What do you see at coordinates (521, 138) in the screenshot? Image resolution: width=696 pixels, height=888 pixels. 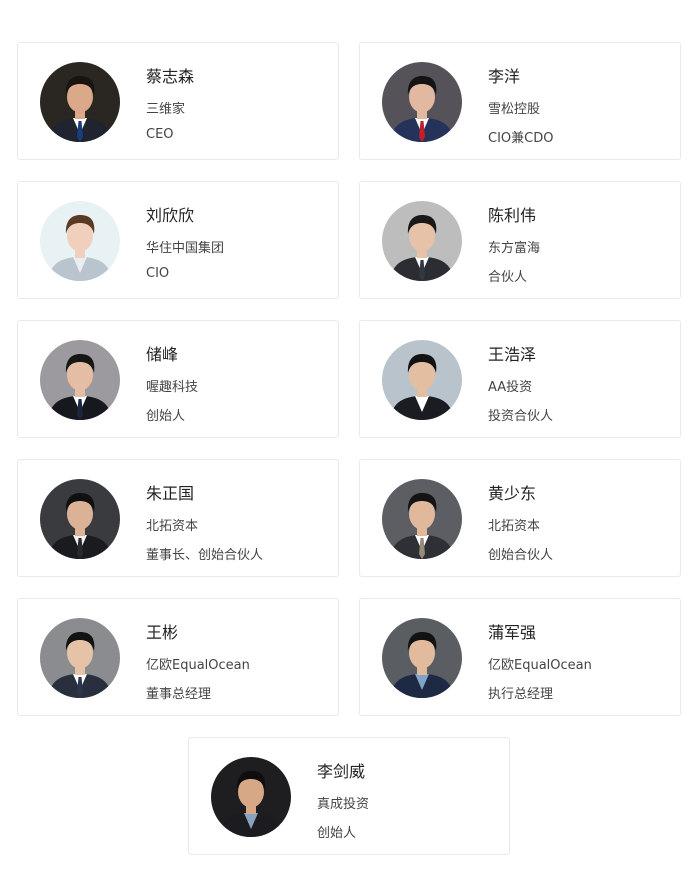 I see `speaker-title: CIO兼CDO` at bounding box center [521, 138].